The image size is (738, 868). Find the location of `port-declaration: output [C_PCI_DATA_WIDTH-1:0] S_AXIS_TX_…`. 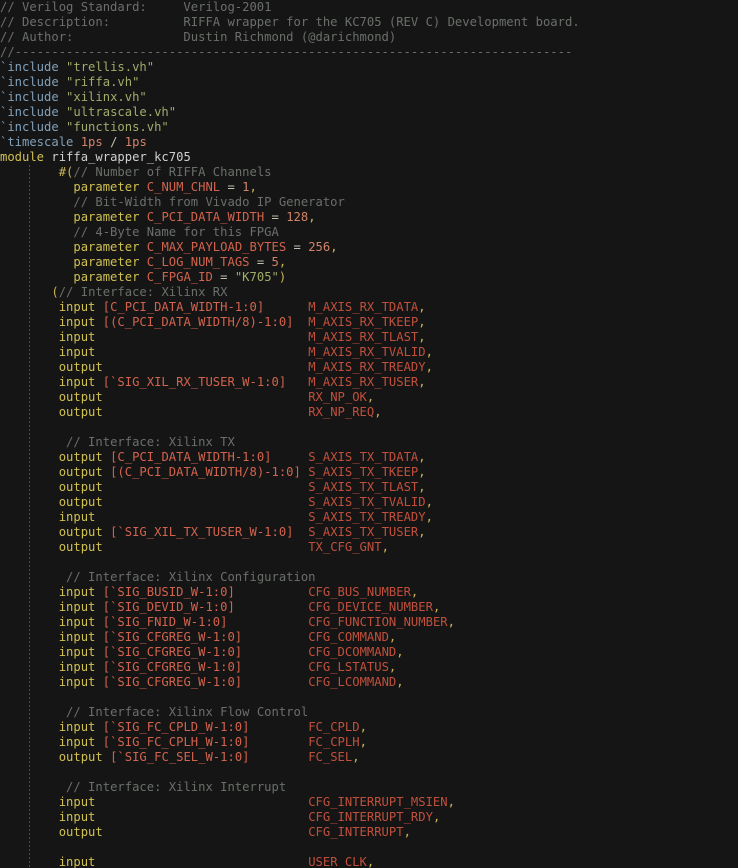

port-declaration: output [C_PCI_DATA_WIDTH-1:0] S_AXIS_TX_… is located at coordinates (242, 457).